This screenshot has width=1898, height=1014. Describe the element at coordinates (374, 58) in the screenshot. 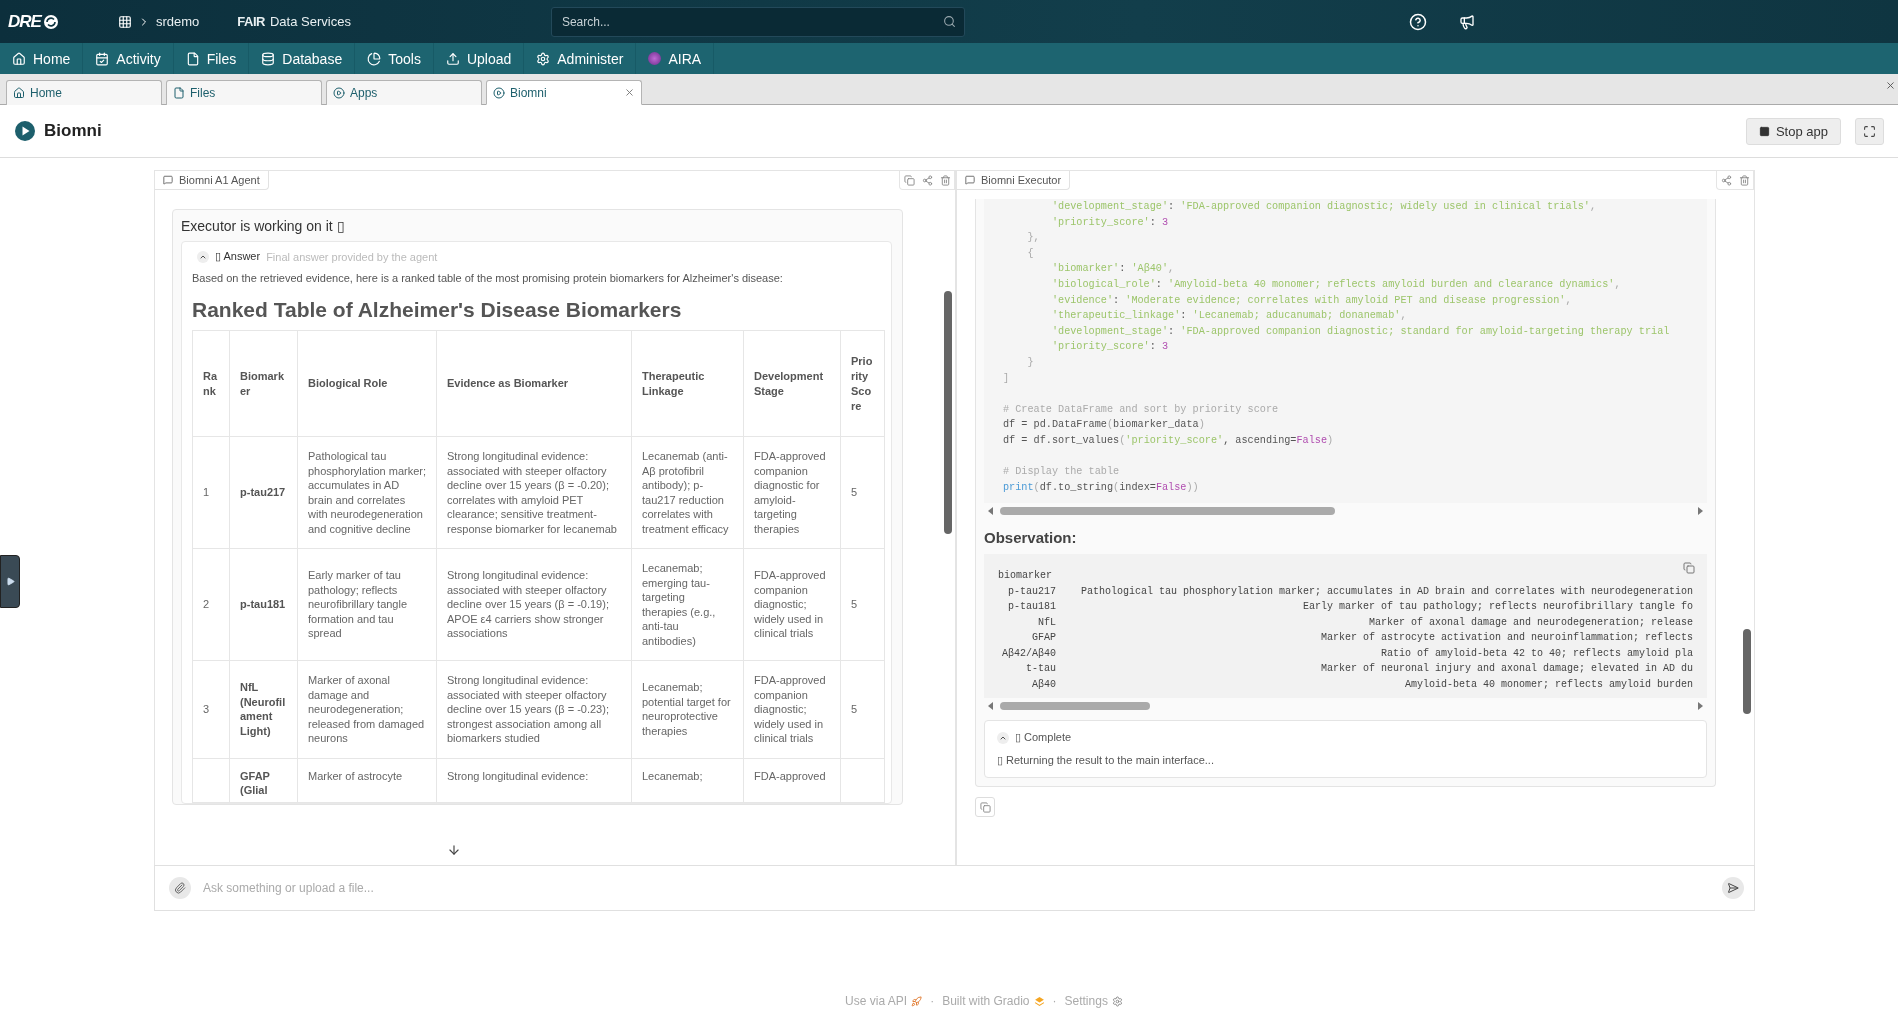

I see `pie-chart-icon` at that location.